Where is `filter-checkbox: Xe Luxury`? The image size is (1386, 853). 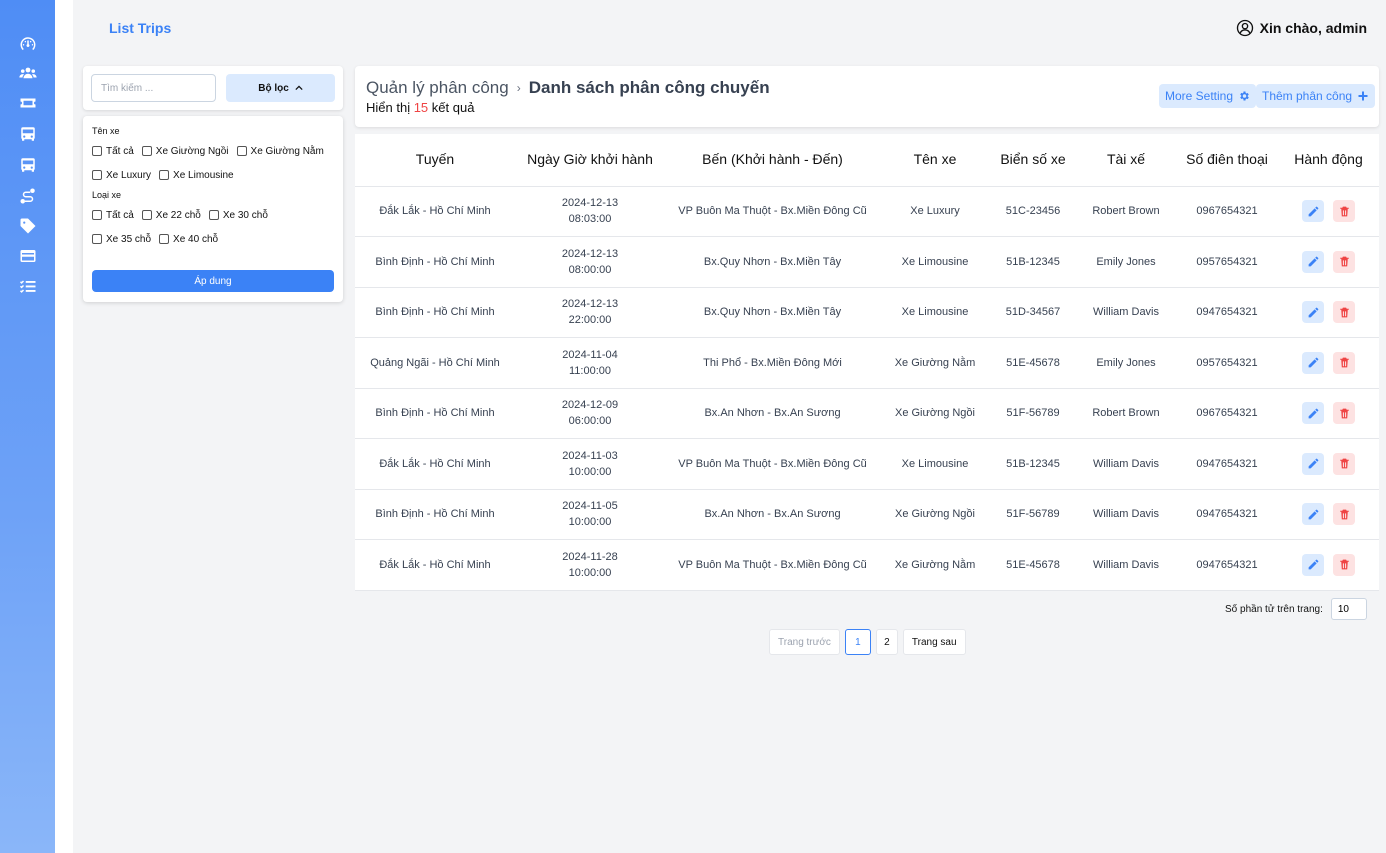 filter-checkbox: Xe Luxury is located at coordinates (121, 175).